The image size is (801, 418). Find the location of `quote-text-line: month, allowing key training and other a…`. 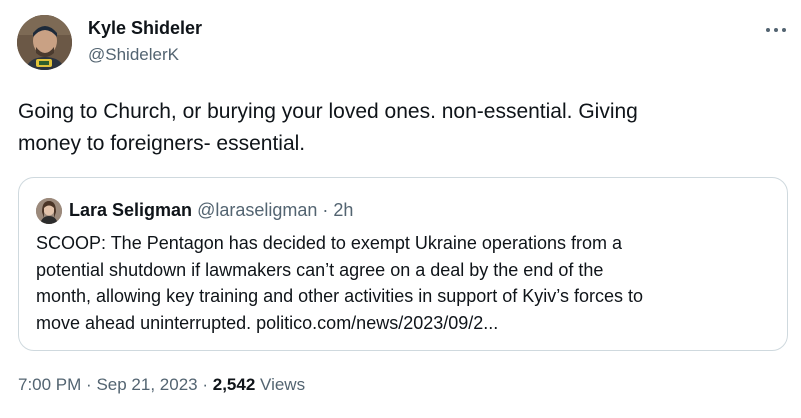

quote-text-line: month, allowing key training and other a… is located at coordinates (339, 296).